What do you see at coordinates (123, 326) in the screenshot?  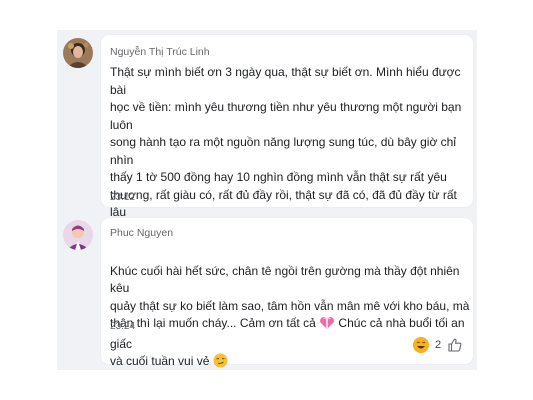 I see `comment-timestamp: 23:24` at bounding box center [123, 326].